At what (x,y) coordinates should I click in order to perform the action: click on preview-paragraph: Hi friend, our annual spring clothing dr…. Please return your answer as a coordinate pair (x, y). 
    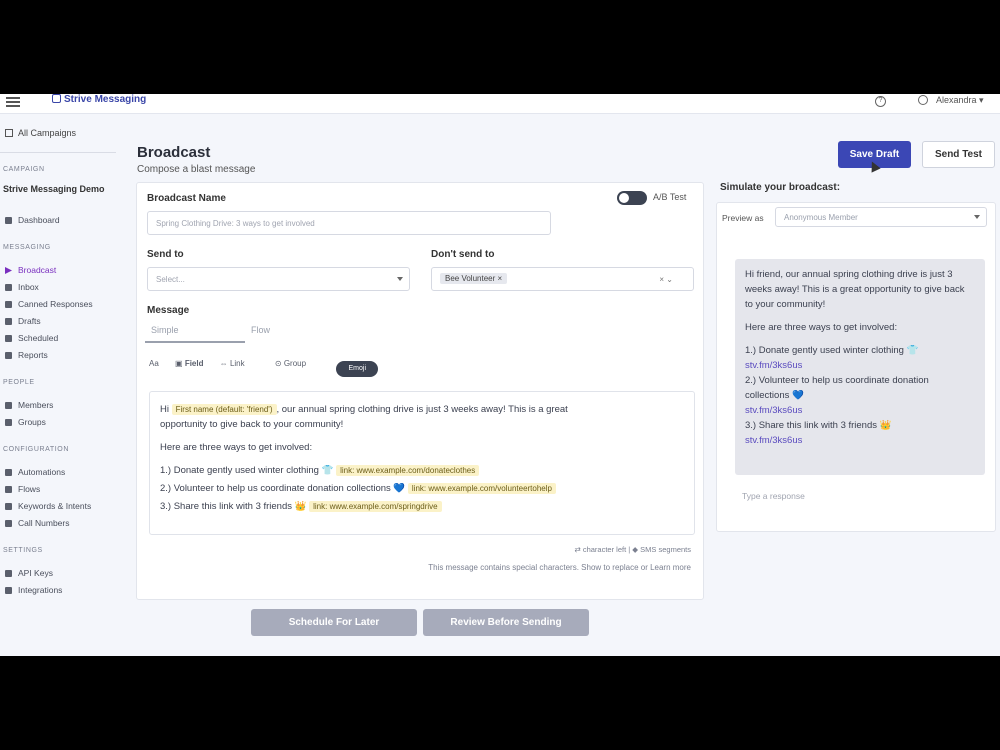
    Looking at the image, I should click on (855, 289).